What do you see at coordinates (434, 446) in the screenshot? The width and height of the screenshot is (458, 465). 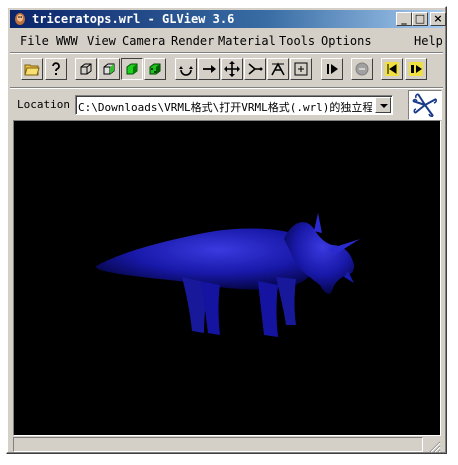 I see `resize-grip-icon` at bounding box center [434, 446].